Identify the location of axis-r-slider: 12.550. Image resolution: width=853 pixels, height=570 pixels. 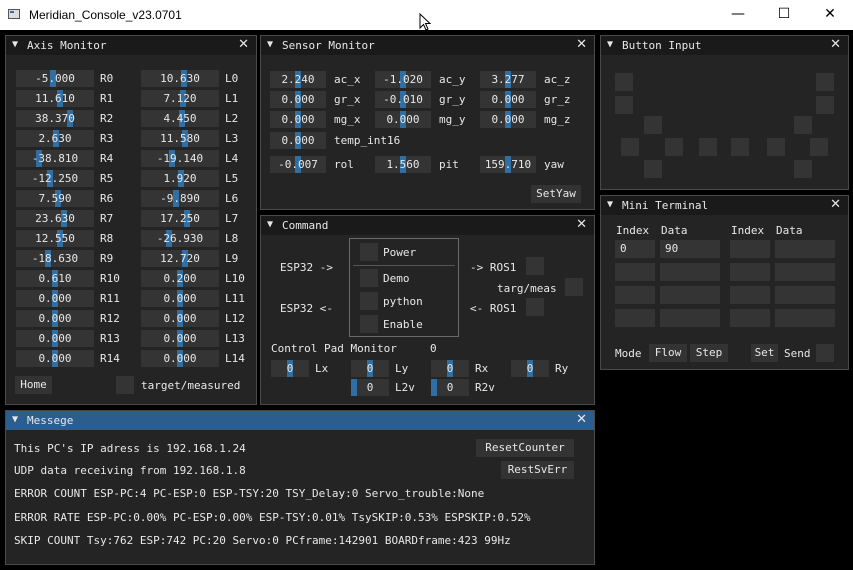
(55, 238).